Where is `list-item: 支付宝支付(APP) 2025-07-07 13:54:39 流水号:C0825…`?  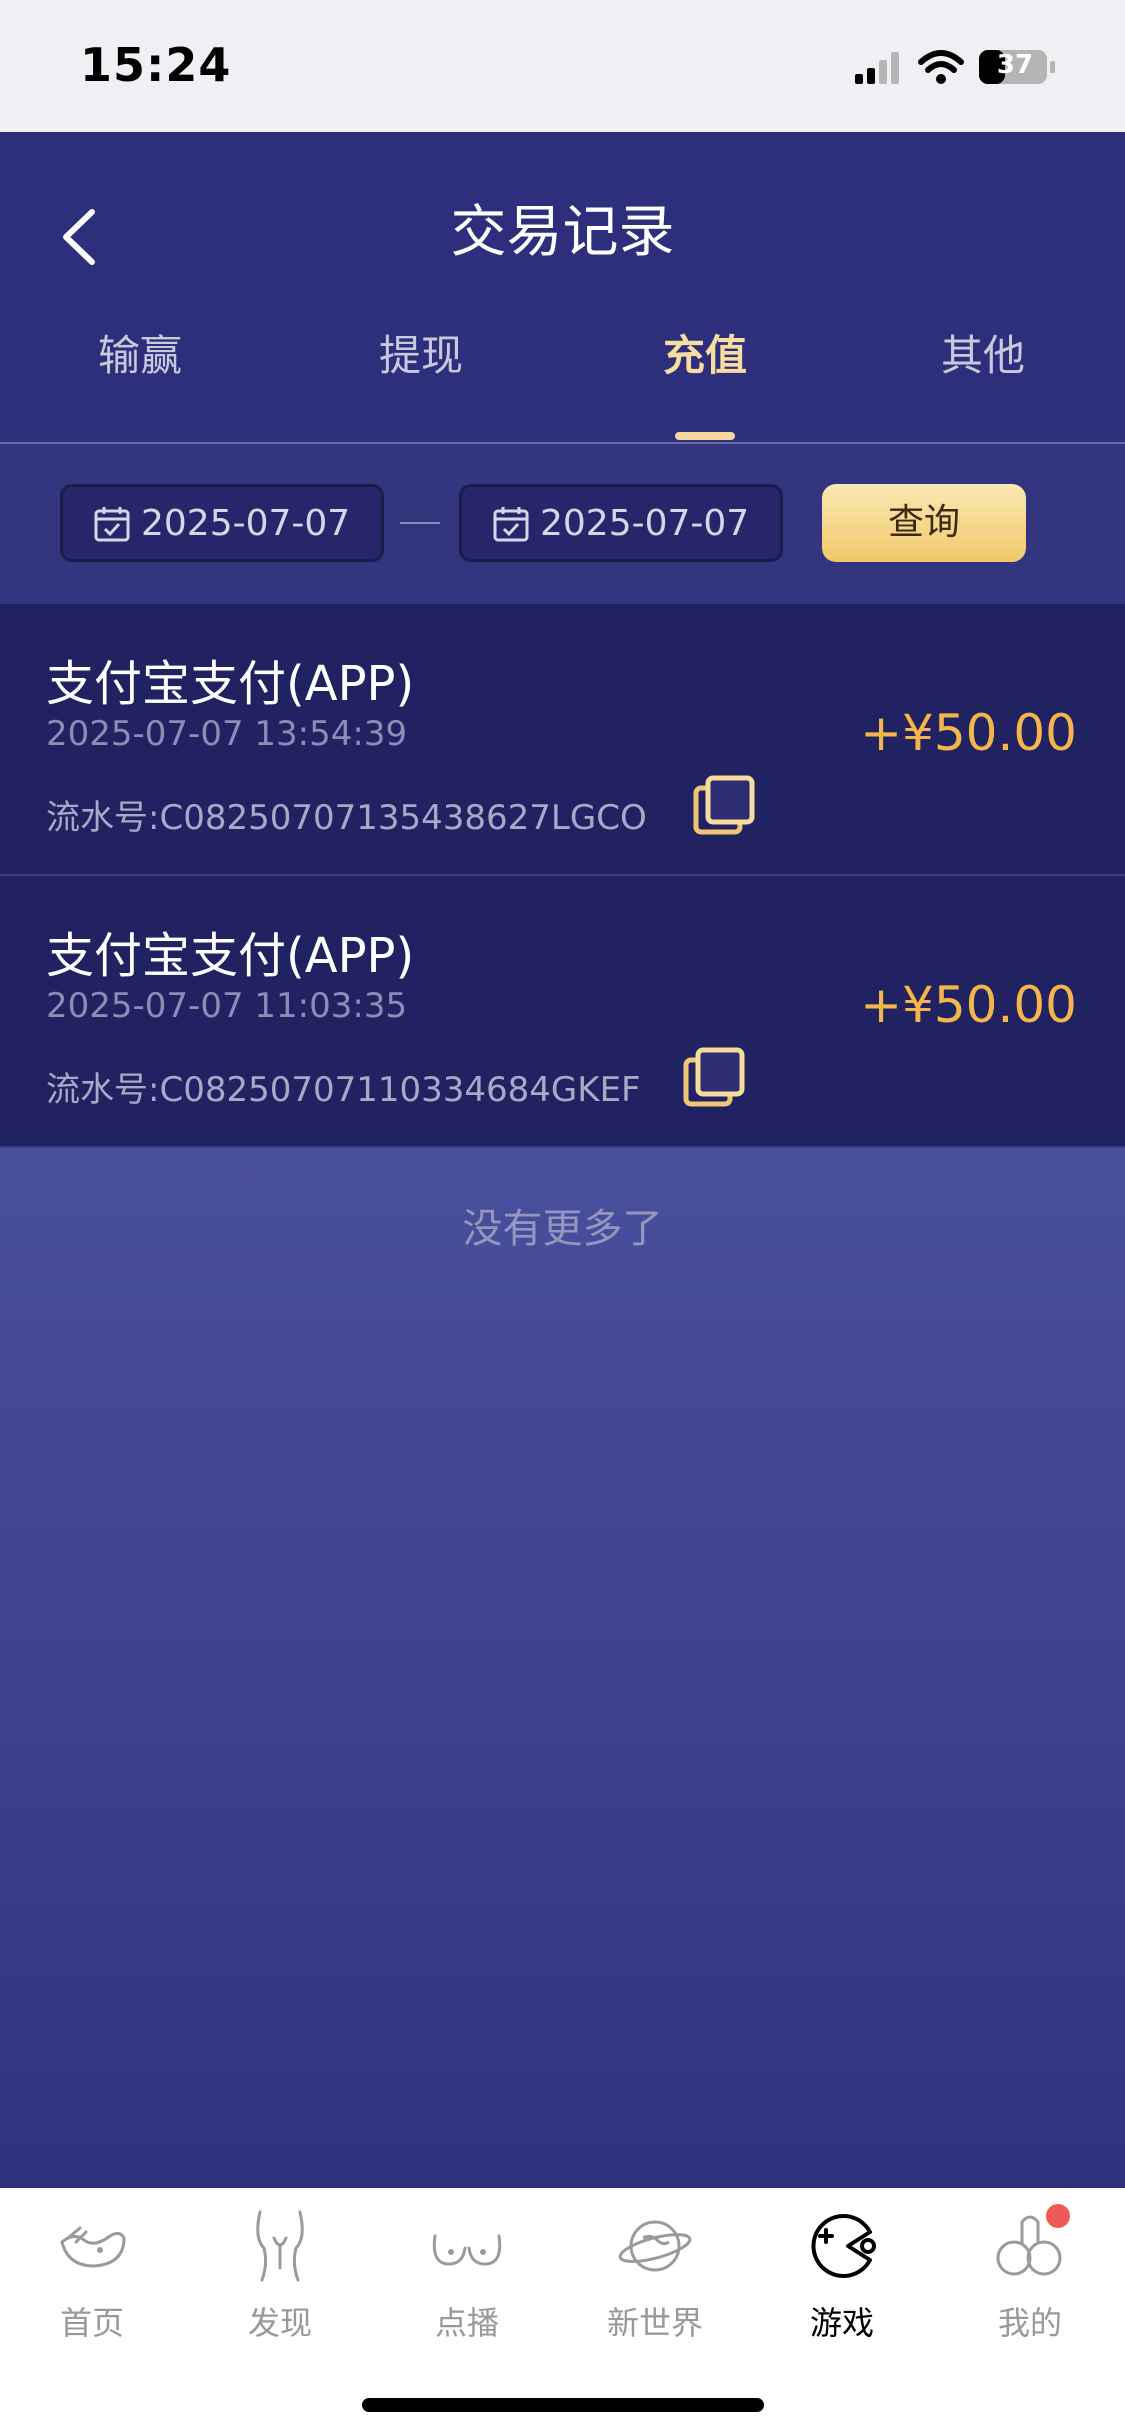
list-item: 支付宝支付(APP) 2025-07-07 13:54:39 流水号:C0825… is located at coordinates (562, 740).